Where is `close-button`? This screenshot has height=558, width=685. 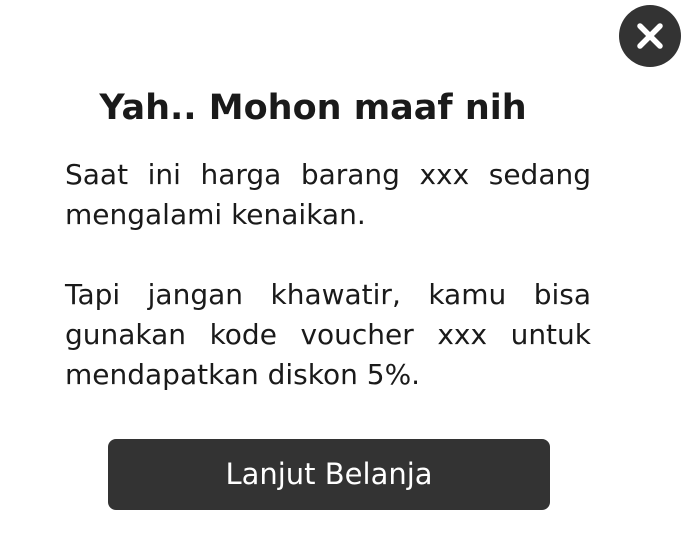
close-button is located at coordinates (650, 36).